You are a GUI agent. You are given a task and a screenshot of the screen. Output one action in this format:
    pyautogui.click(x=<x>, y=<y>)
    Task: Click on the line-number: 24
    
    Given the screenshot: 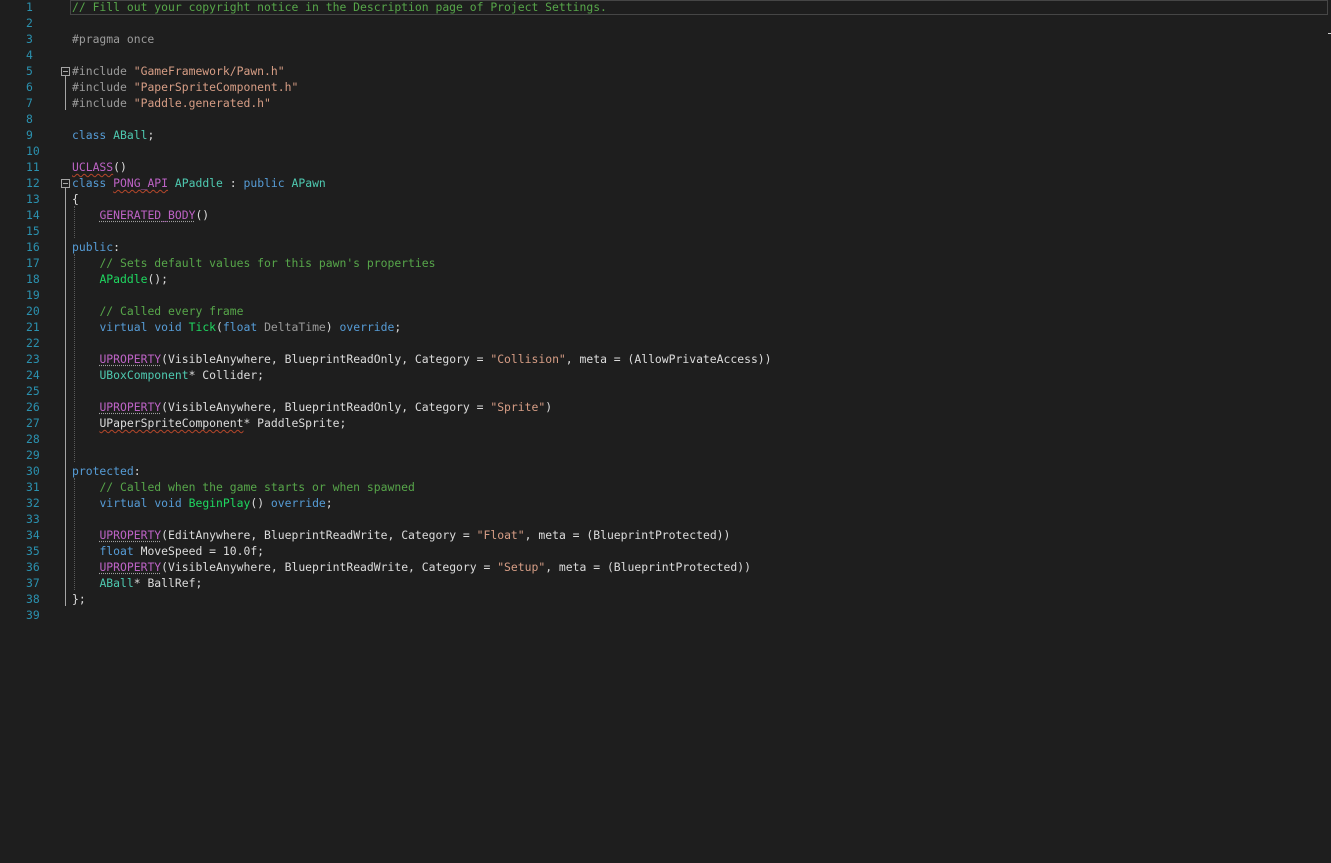 What is the action you would take?
    pyautogui.click(x=33, y=375)
    